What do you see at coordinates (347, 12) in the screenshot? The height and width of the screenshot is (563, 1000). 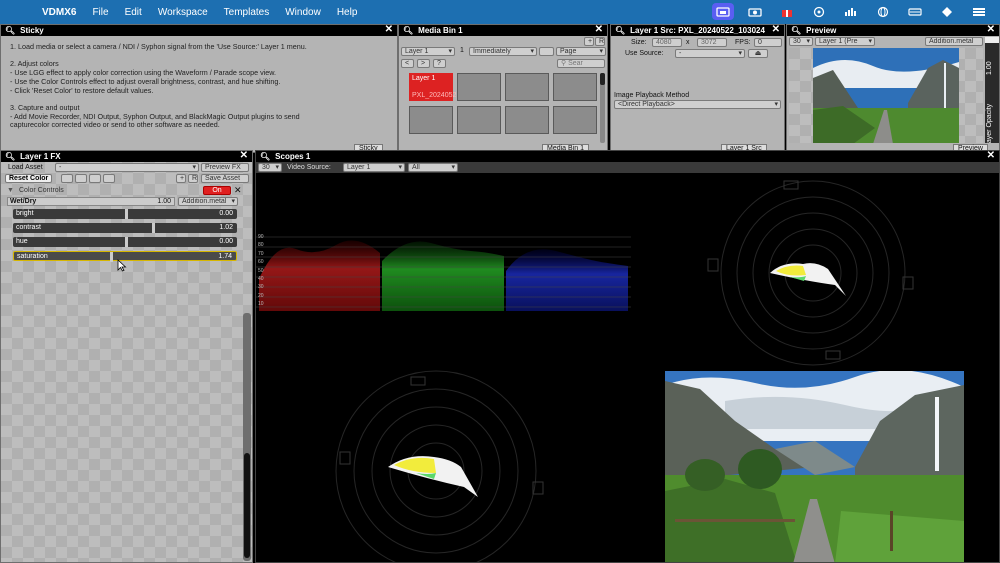 I see `menu-help: Help` at bounding box center [347, 12].